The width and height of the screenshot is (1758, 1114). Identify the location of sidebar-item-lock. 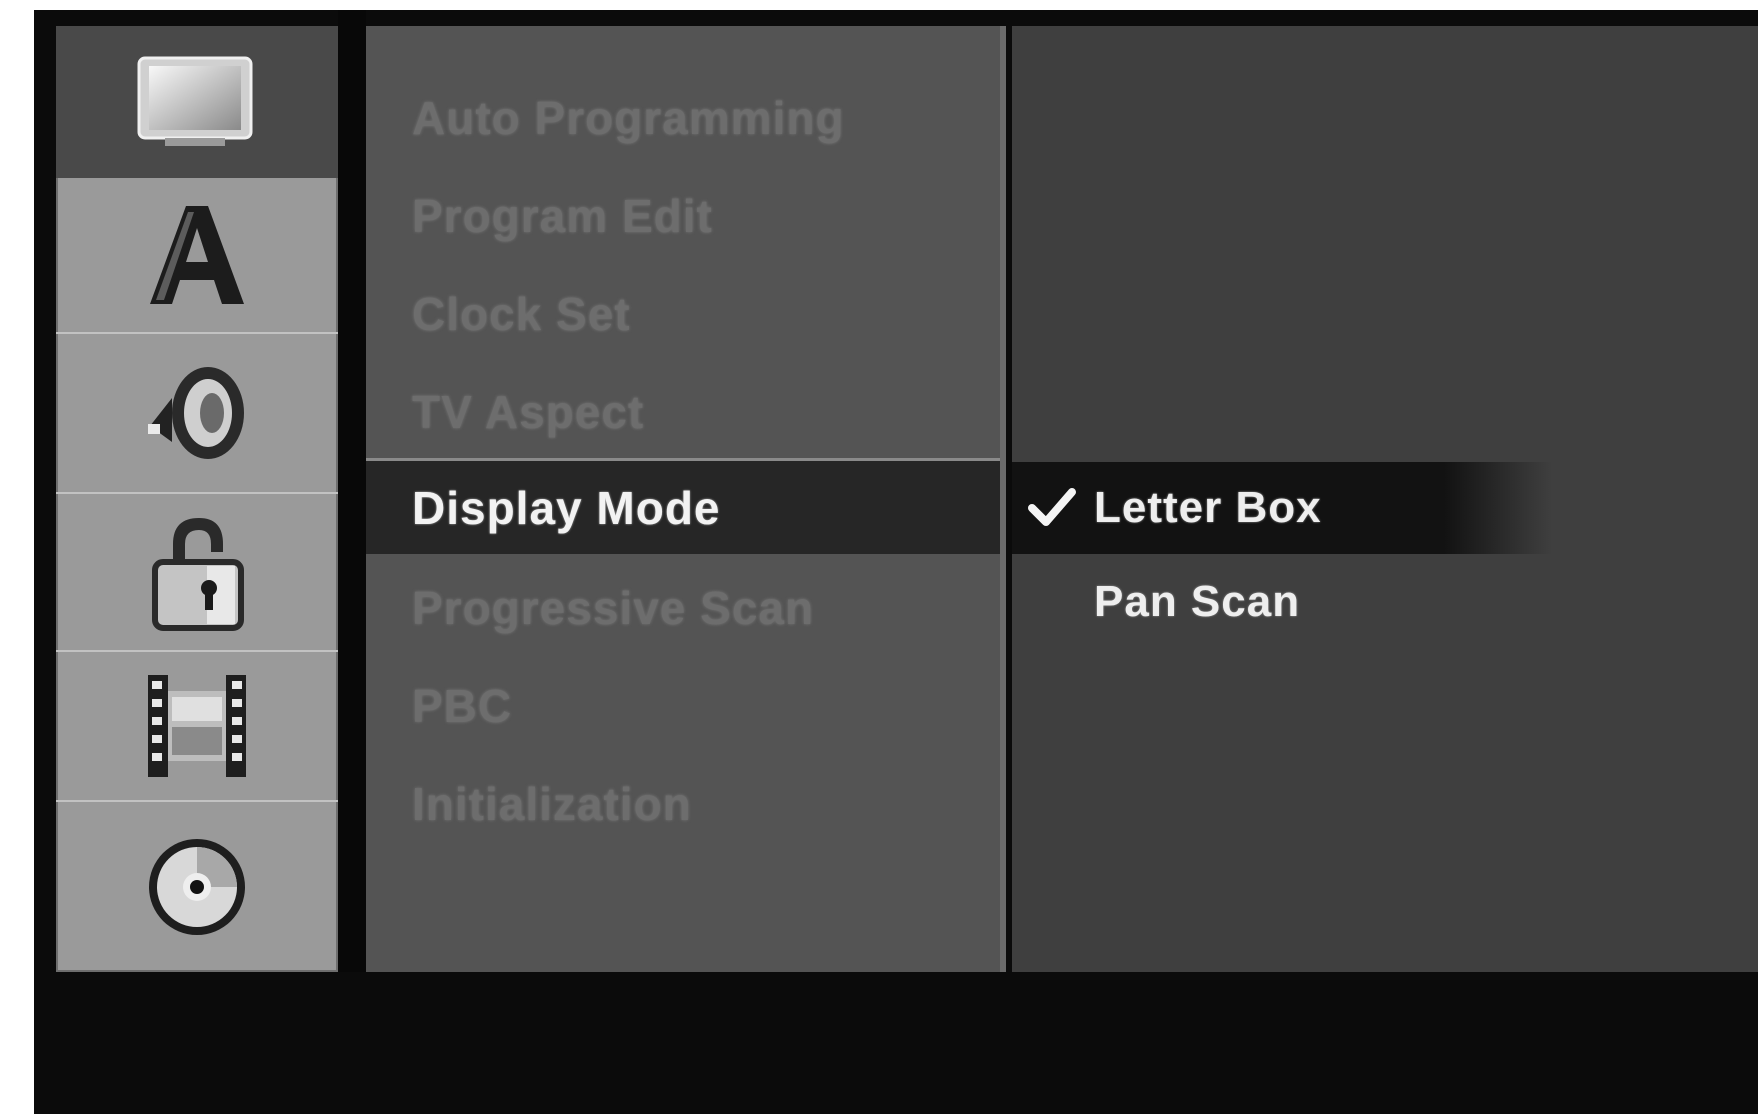
(197, 573).